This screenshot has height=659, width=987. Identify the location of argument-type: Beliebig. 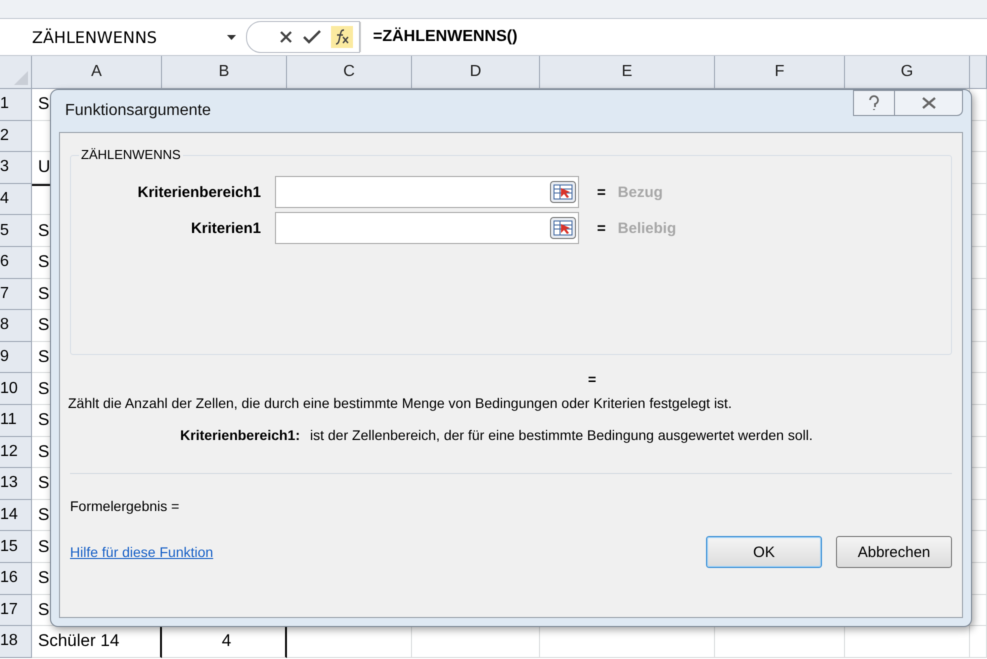
(647, 228).